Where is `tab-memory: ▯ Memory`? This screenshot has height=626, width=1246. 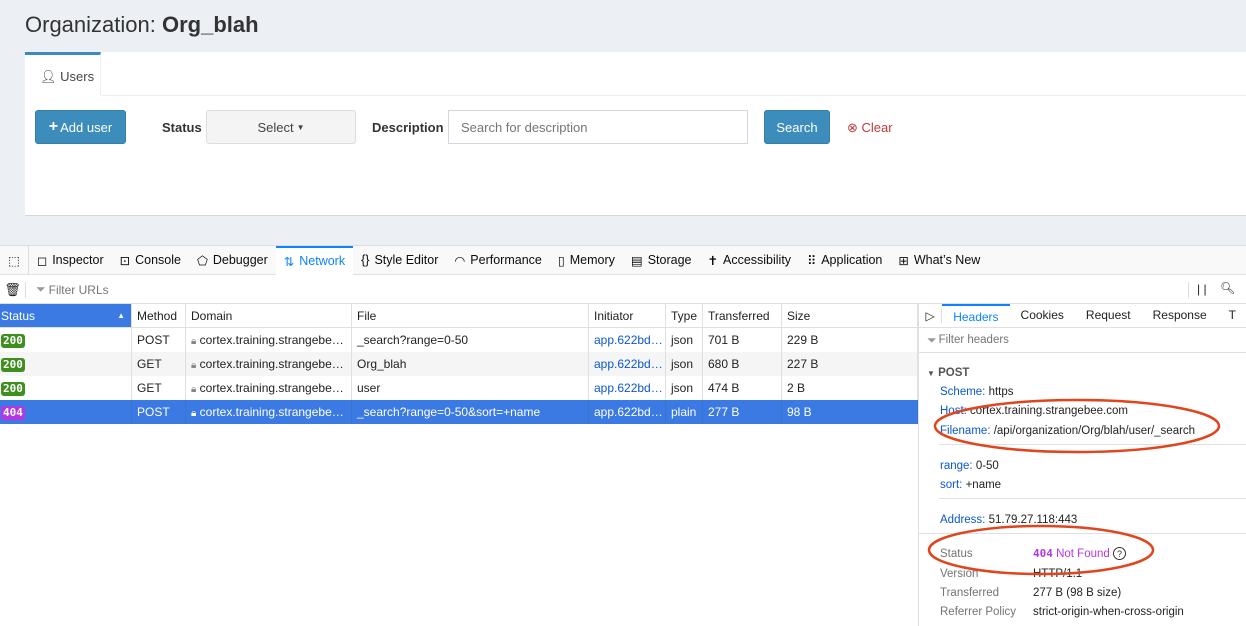 tab-memory: ▯ Memory is located at coordinates (586, 260).